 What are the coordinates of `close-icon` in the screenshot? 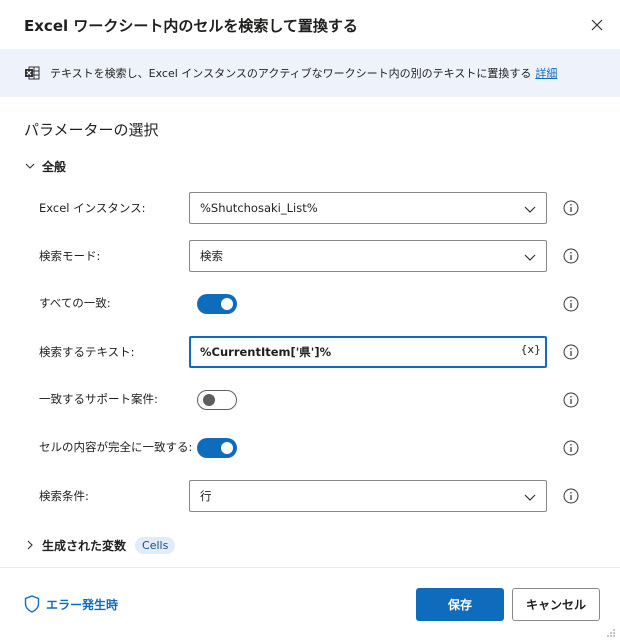 It's located at (597, 25).